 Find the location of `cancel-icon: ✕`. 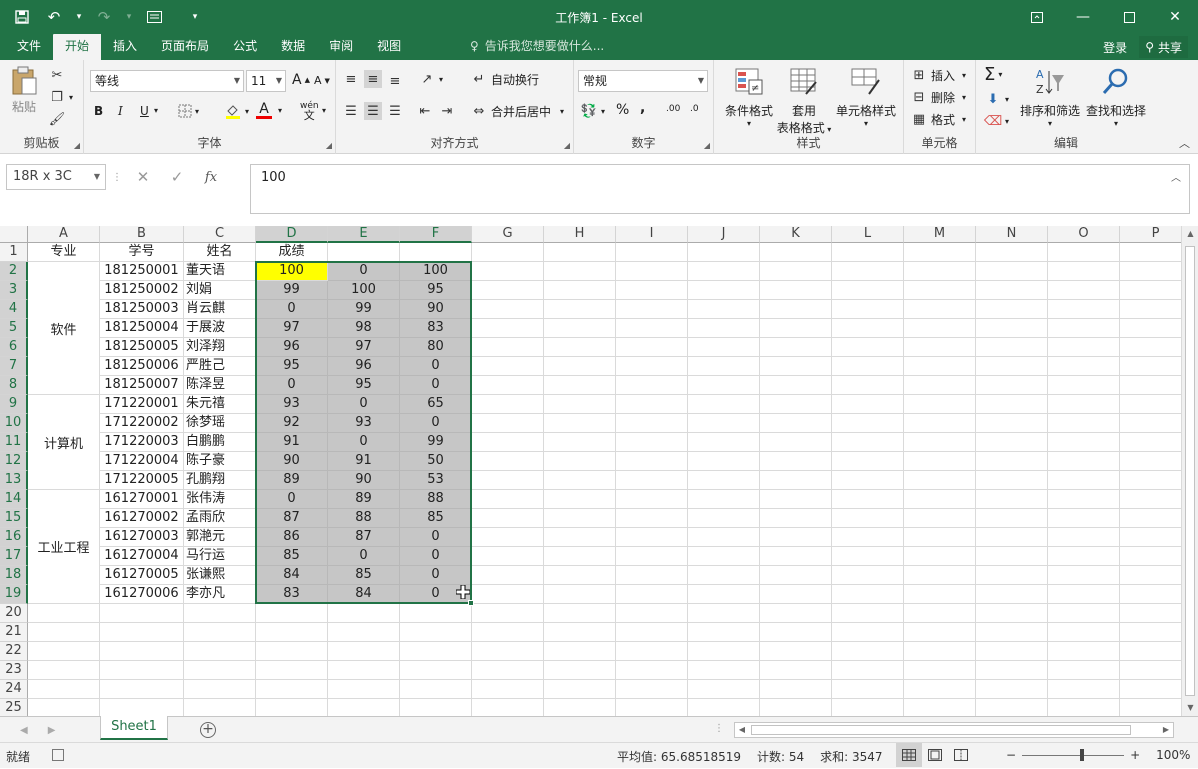

cancel-icon: ✕ is located at coordinates (143, 177).